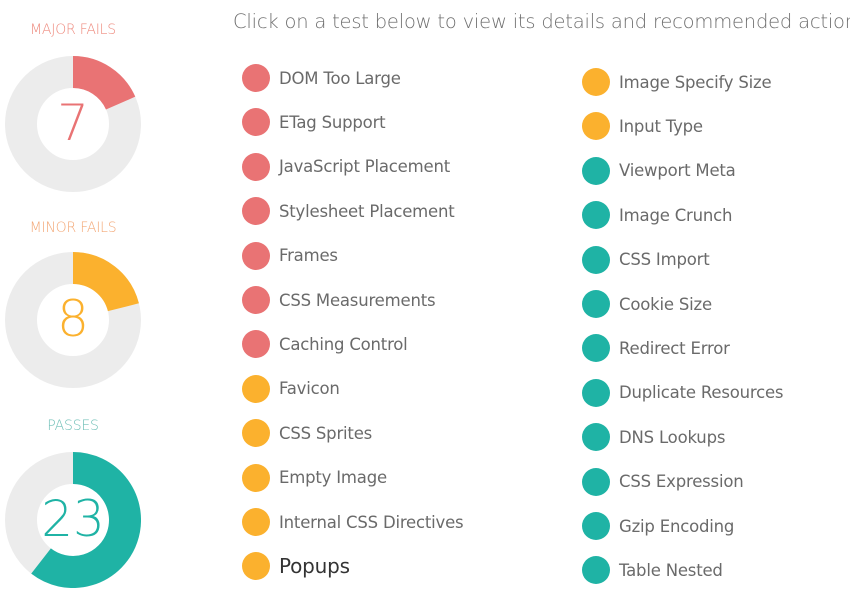 This screenshot has height=600, width=850. What do you see at coordinates (73, 123) in the screenshot?
I see `major-fails-count: 7` at bounding box center [73, 123].